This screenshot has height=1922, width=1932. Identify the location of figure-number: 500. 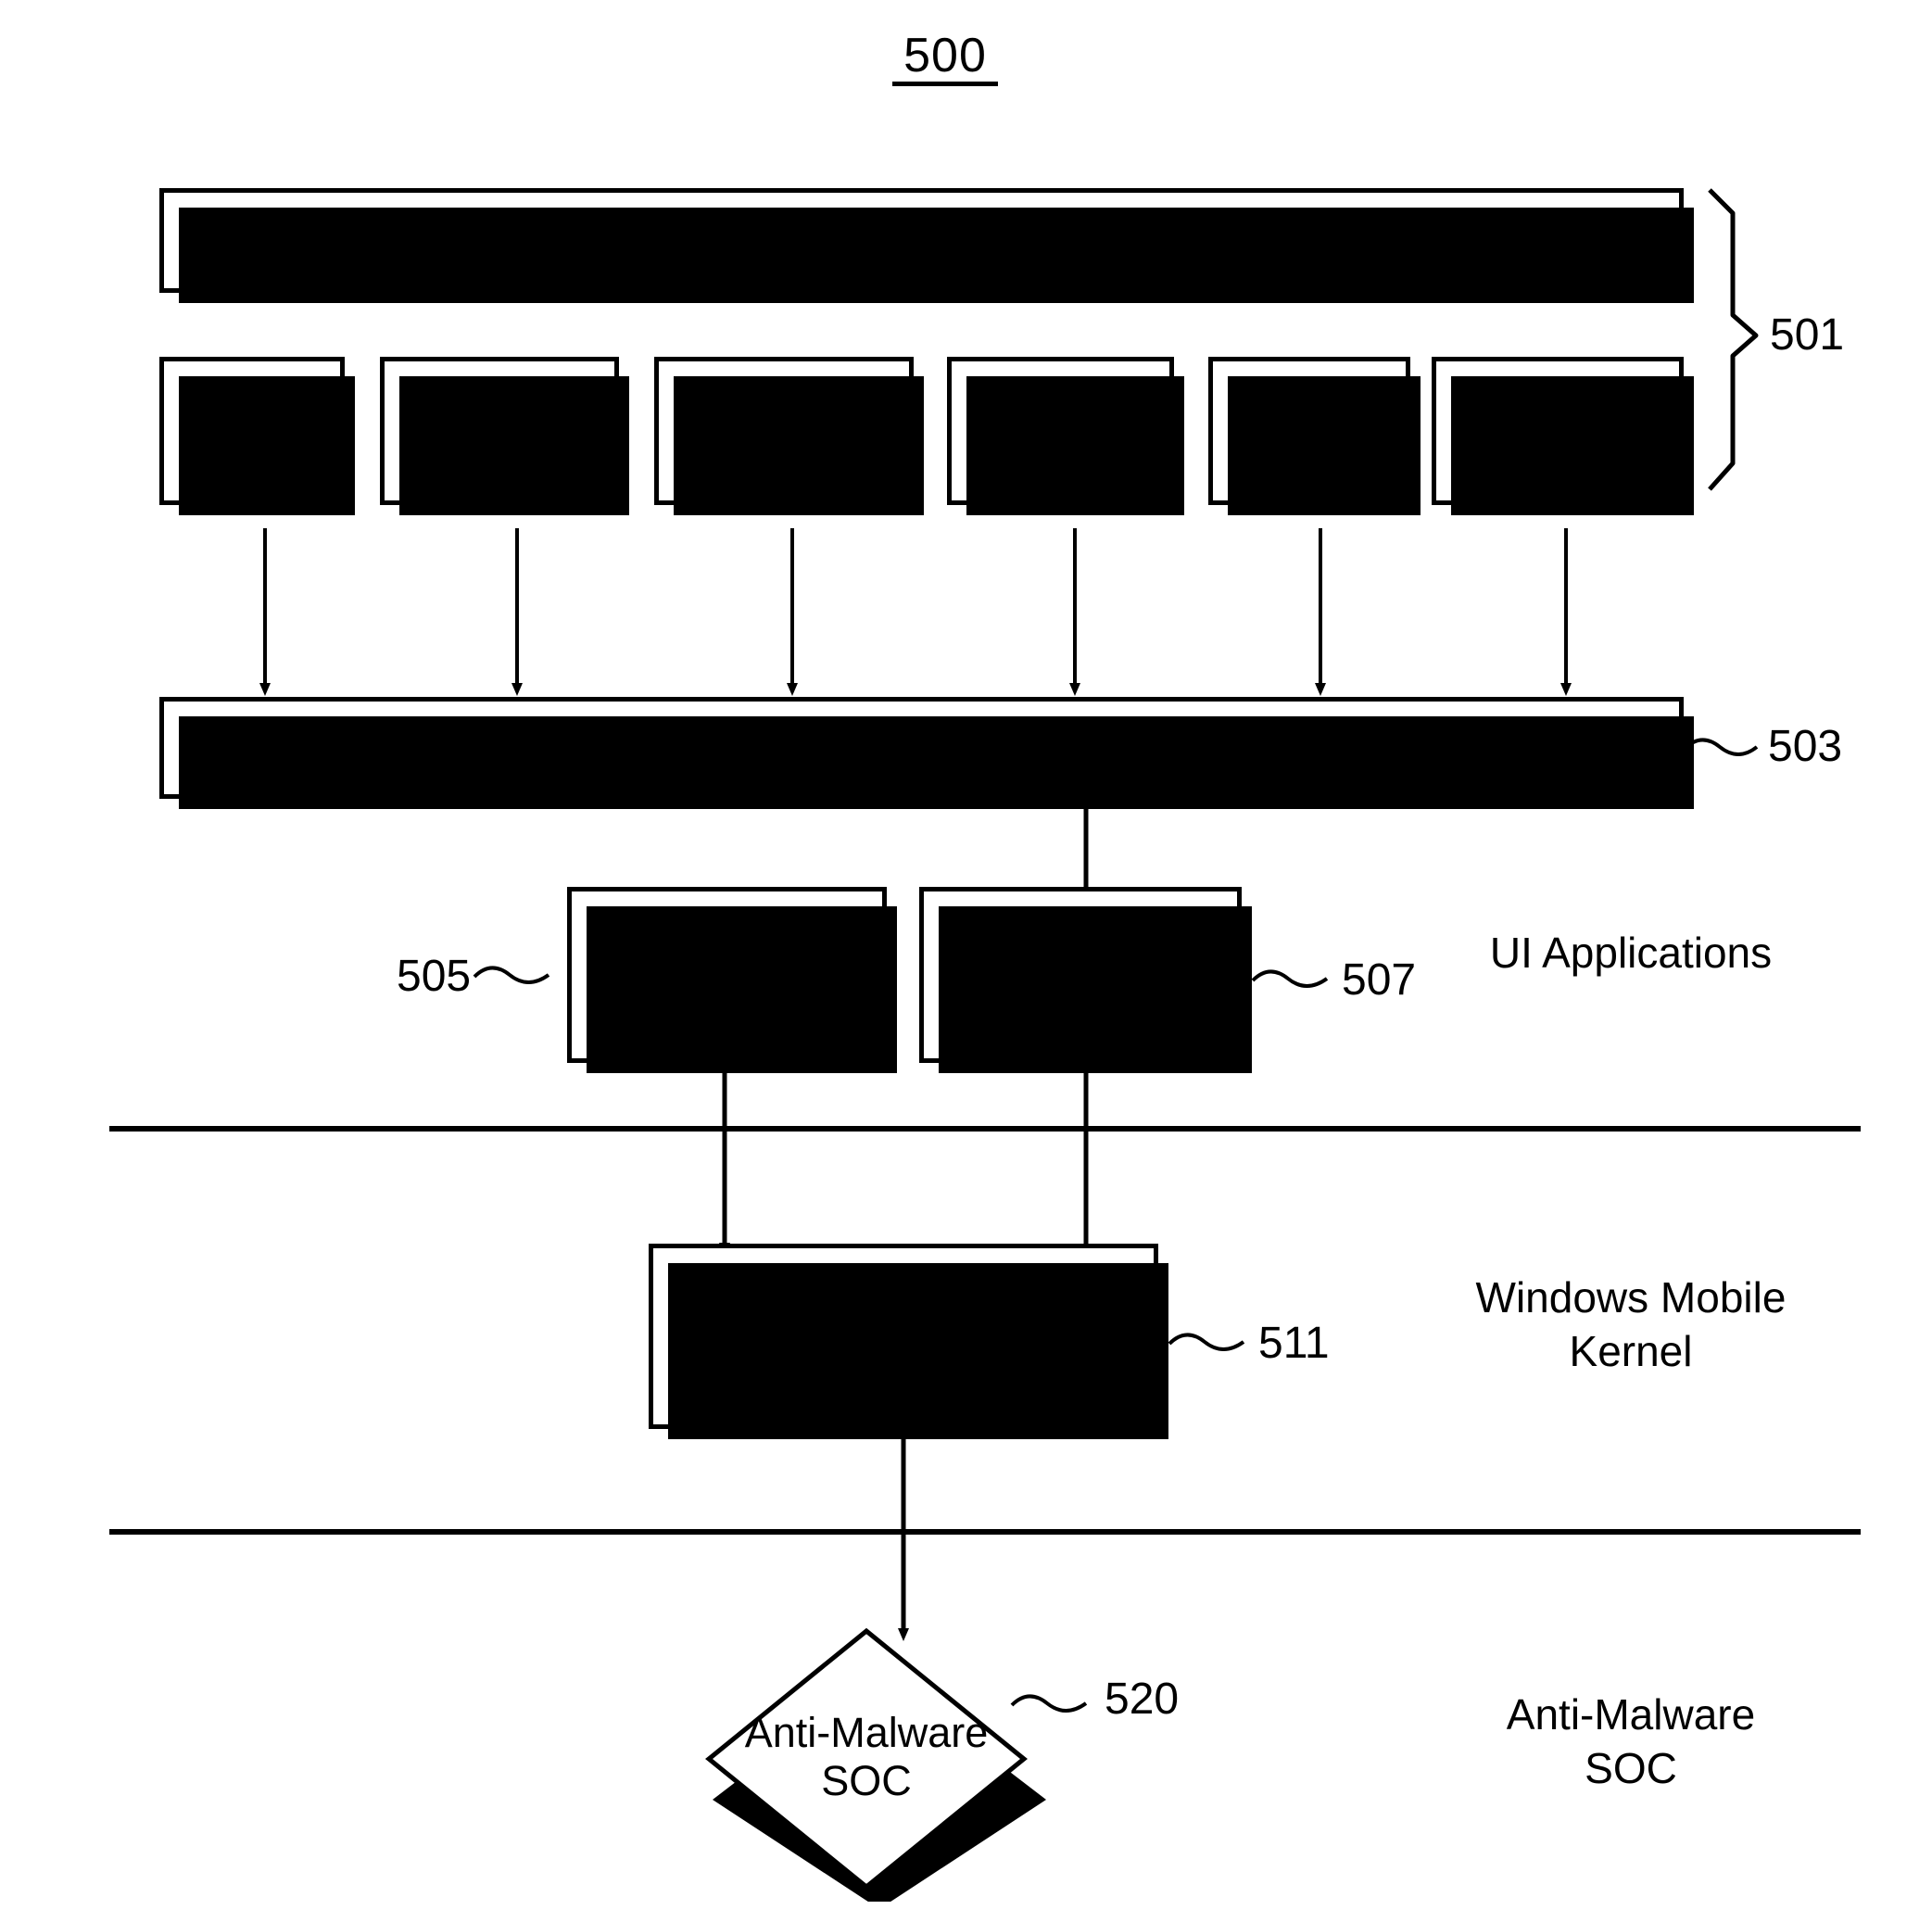
(945, 59).